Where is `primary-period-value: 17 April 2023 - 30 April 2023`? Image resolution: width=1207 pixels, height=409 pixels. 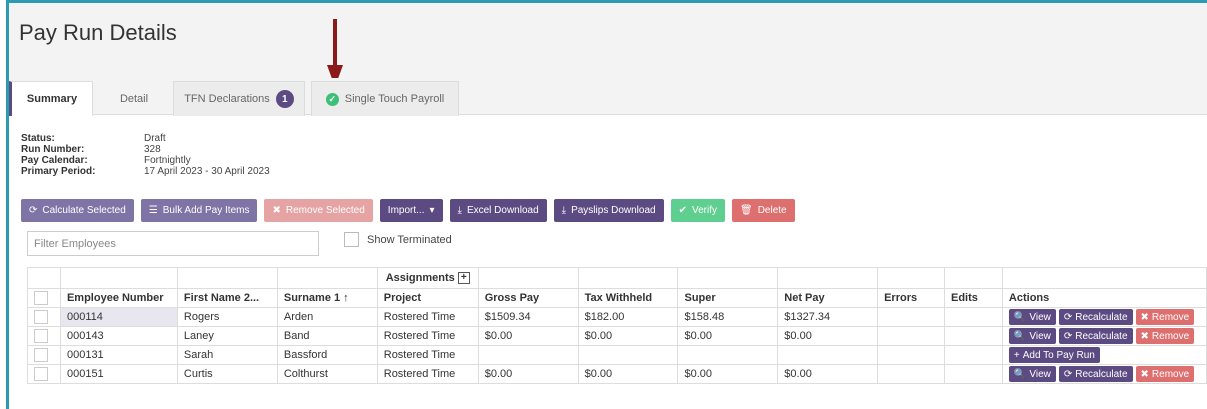
primary-period-value: 17 April 2023 - 30 April 2023 is located at coordinates (207, 171).